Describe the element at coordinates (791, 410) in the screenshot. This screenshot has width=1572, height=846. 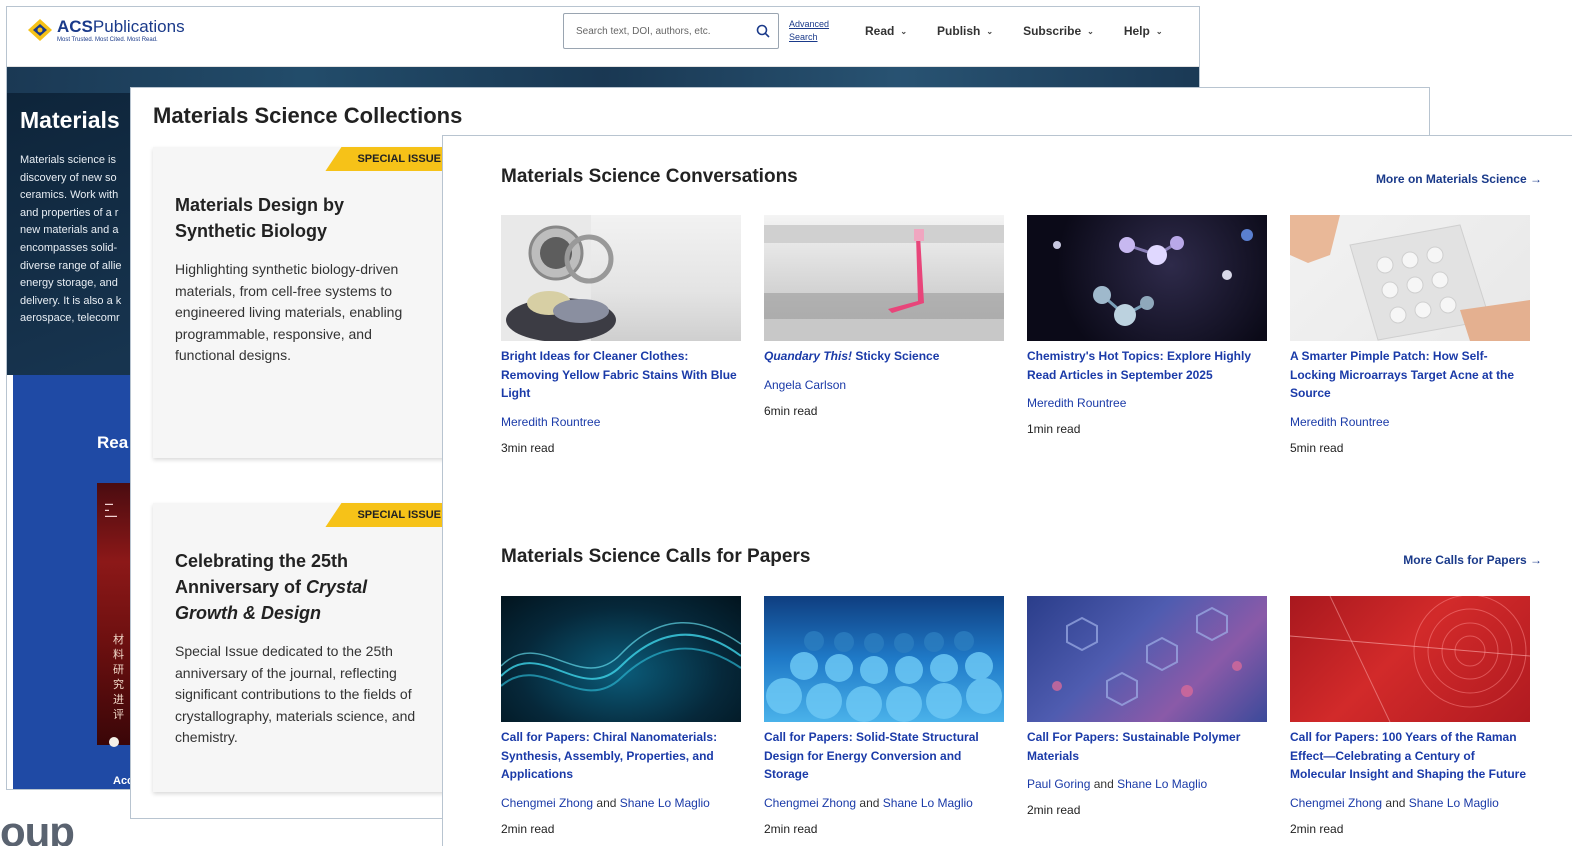
I see `read-time: 6min read` at that location.